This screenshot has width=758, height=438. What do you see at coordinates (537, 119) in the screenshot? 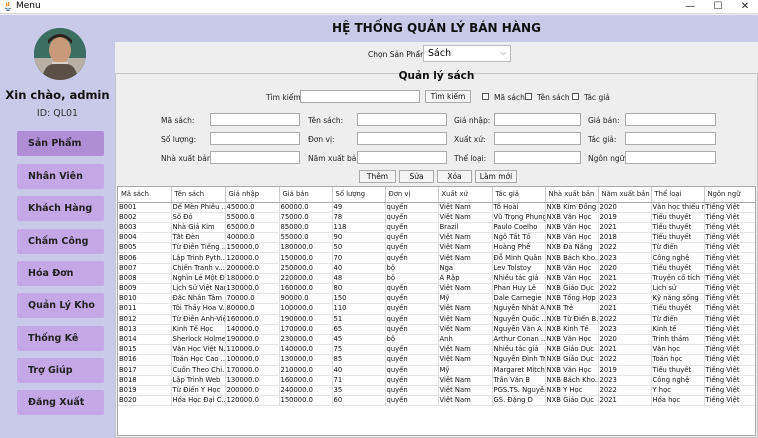
I see `gia-nhap-field` at bounding box center [537, 119].